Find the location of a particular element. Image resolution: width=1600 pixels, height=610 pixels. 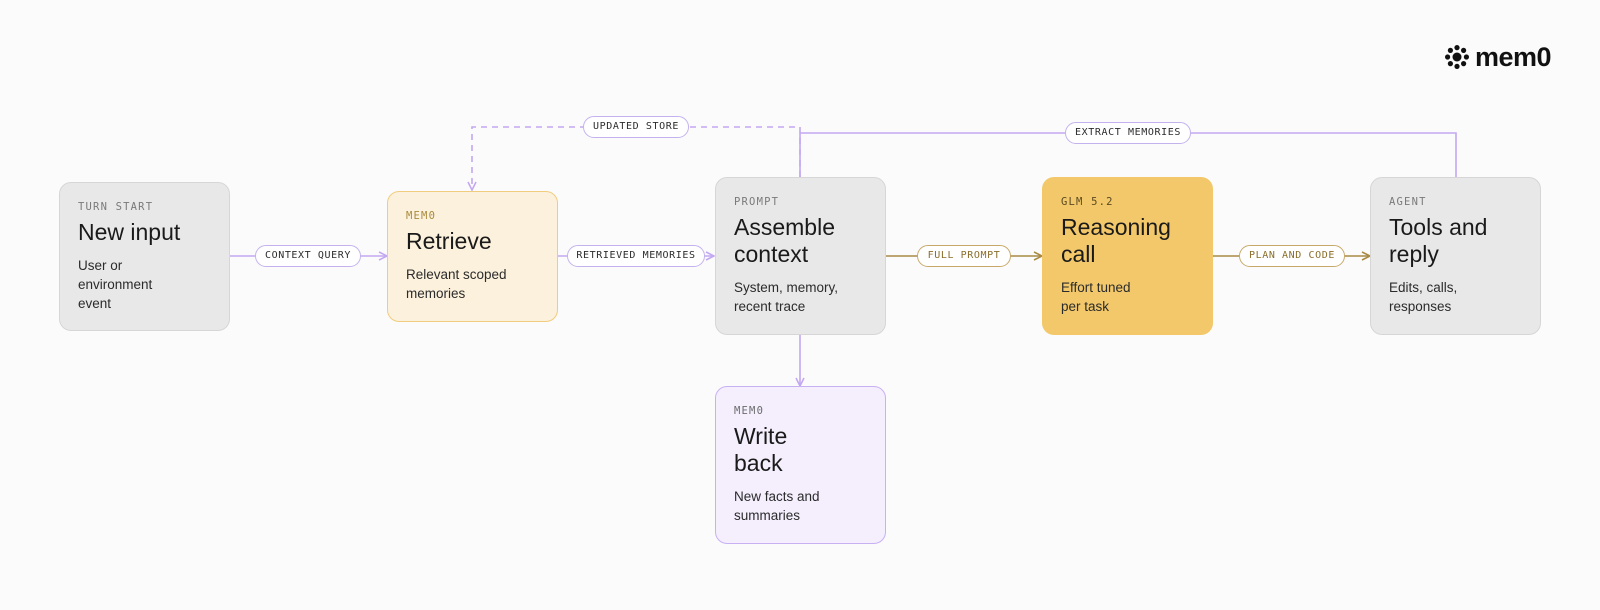

edge-label-extract-memories: EXTRACT MEMORIES is located at coordinates (1128, 133).